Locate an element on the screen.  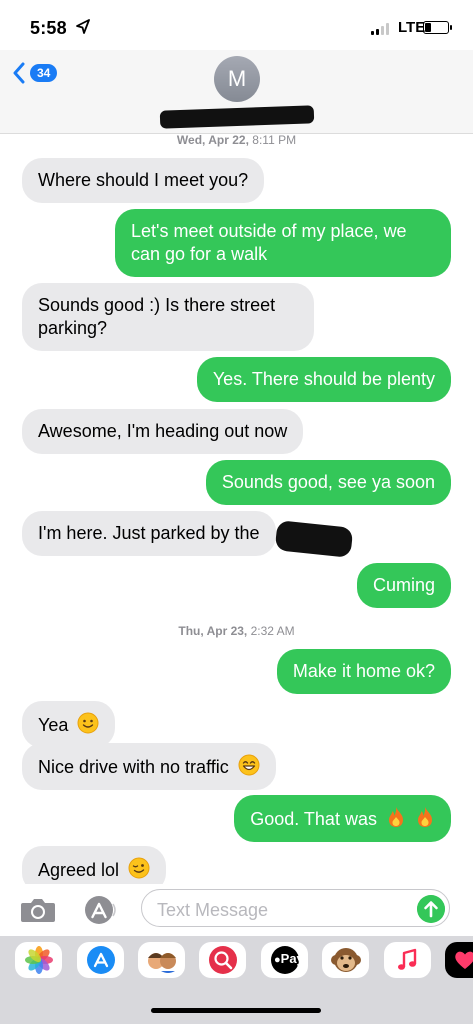
received-message: Nice drive with no traffic is located at coordinates (149, 766).